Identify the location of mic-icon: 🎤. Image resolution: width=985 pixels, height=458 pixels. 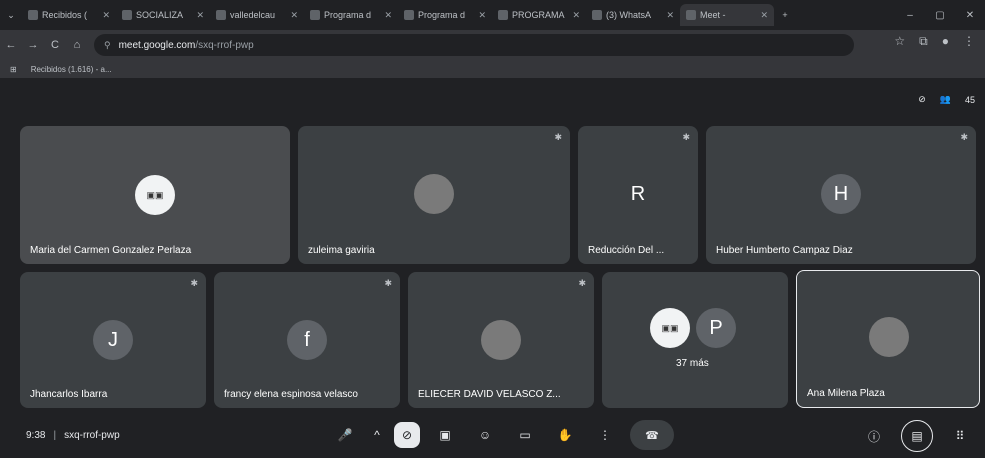
(345, 435).